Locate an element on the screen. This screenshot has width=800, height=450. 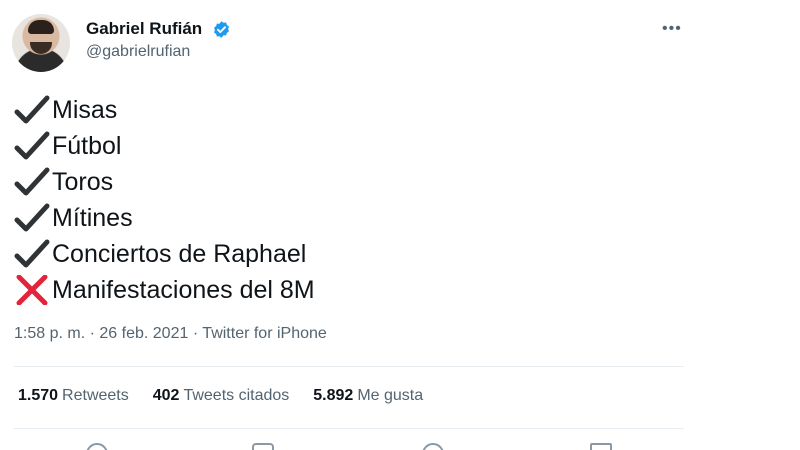
reply-icon is located at coordinates (97, 446).